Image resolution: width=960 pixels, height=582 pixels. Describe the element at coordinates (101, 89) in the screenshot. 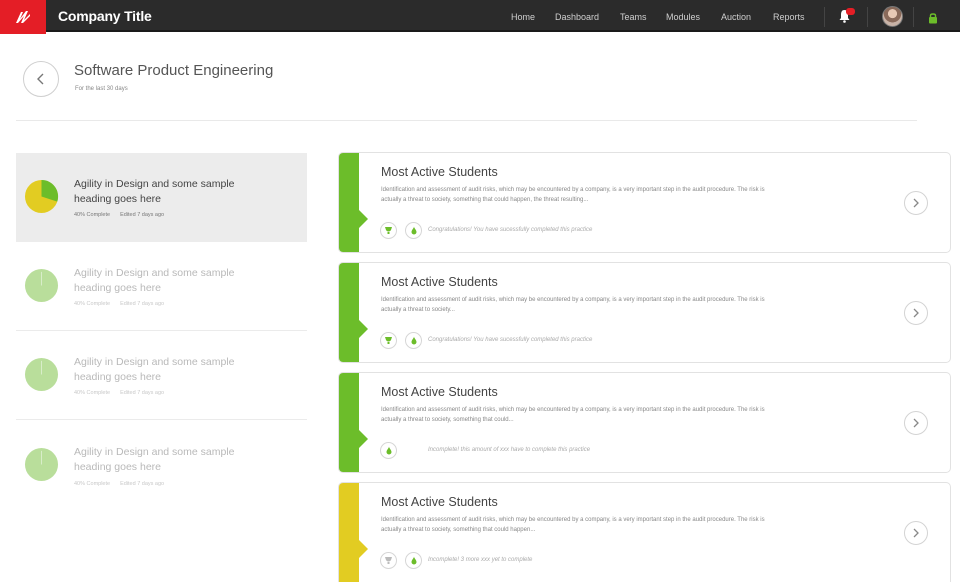

I see `page-subtitle: For the last 30 days` at that location.